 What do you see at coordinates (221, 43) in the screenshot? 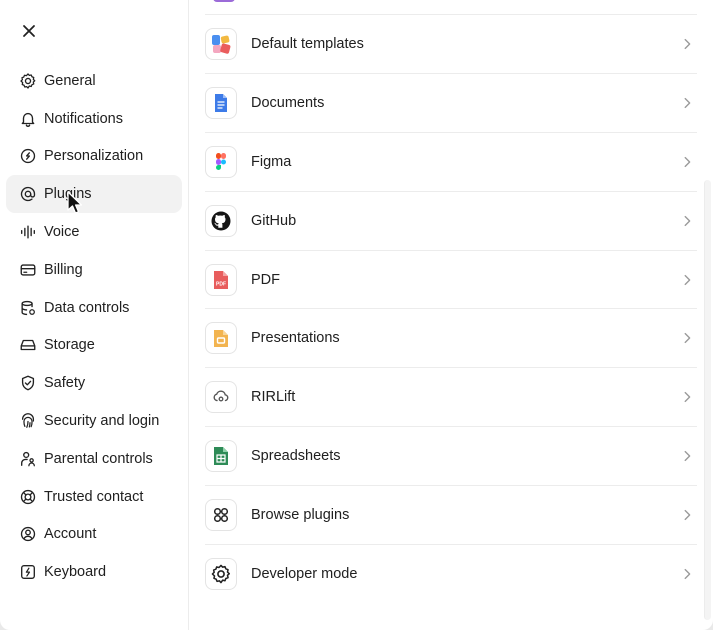
I see `templates-icon` at bounding box center [221, 43].